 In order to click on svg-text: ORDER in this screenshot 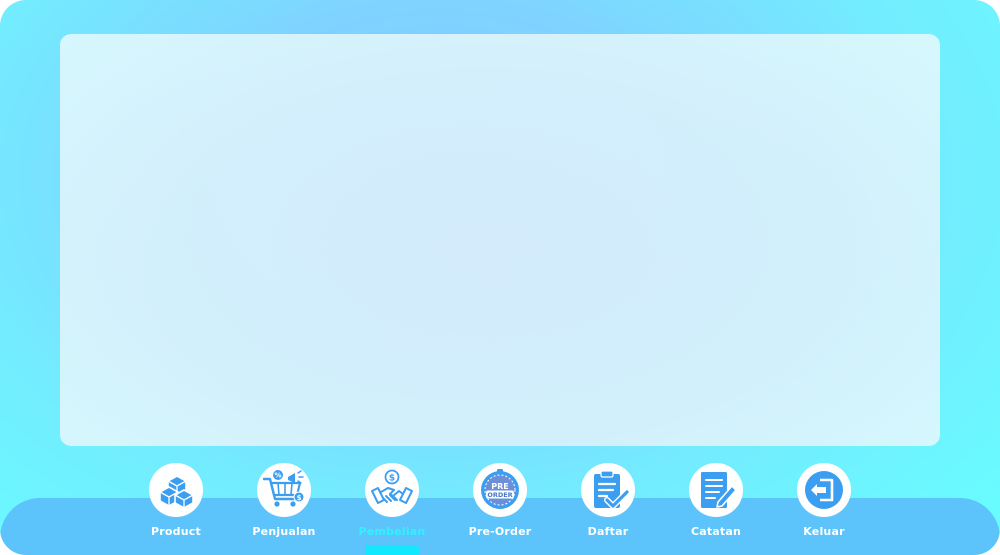, I will do `click(499, 495)`.